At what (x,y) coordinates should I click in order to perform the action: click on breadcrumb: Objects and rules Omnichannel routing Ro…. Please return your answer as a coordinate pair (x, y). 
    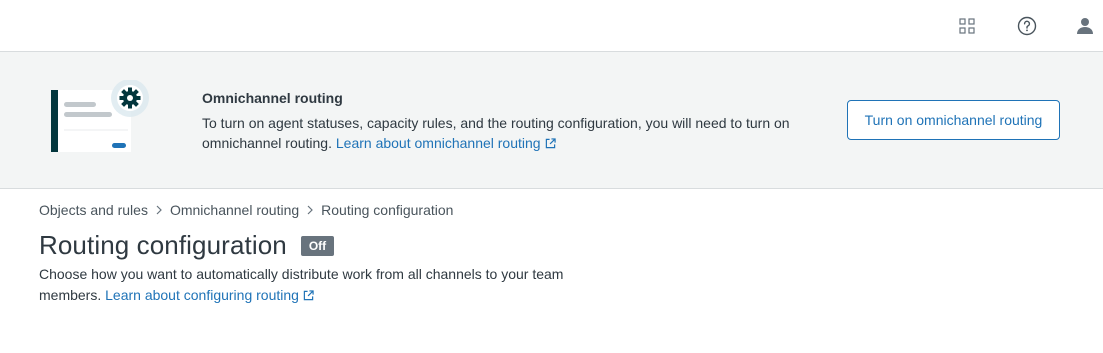
    Looking at the image, I should click on (246, 210).